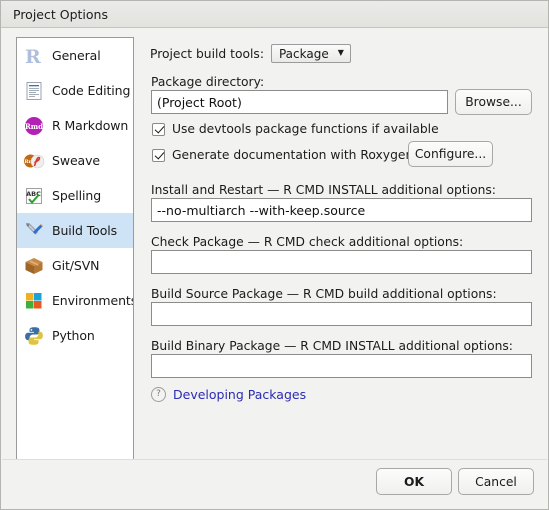  What do you see at coordinates (341, 210) in the screenshot?
I see `install-options-input` at bounding box center [341, 210].